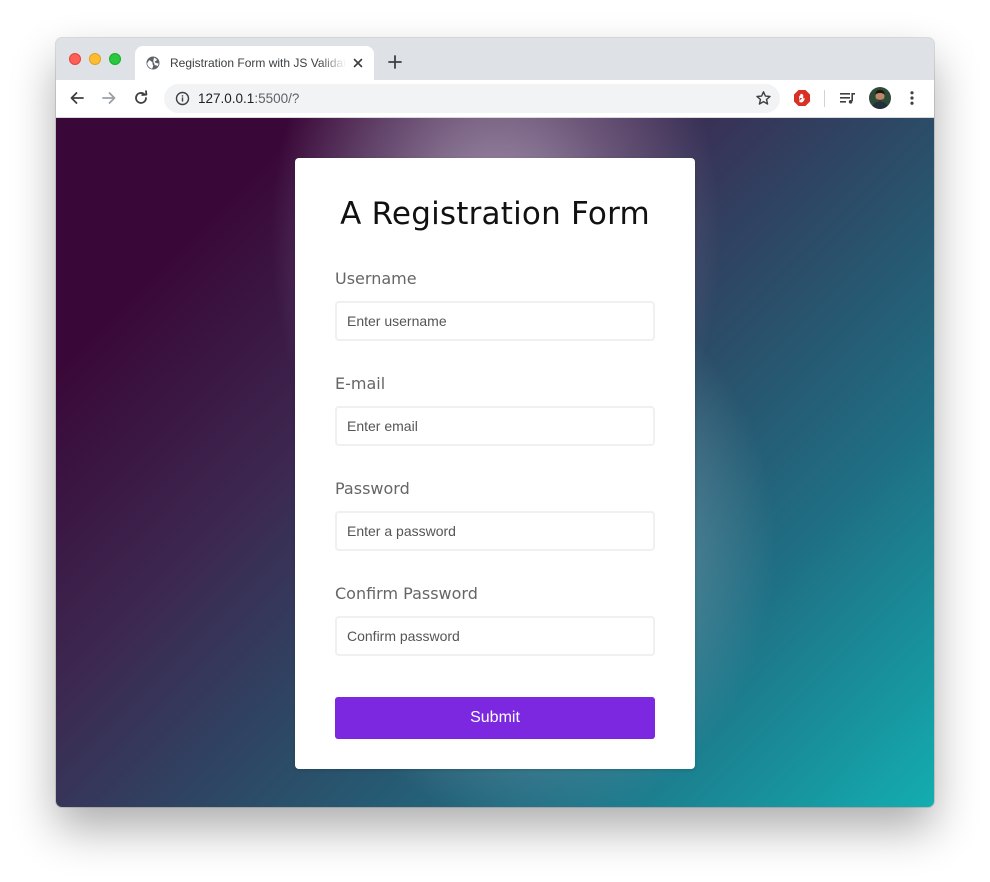  What do you see at coordinates (395, 62) in the screenshot?
I see `new-tab-icon` at bounding box center [395, 62].